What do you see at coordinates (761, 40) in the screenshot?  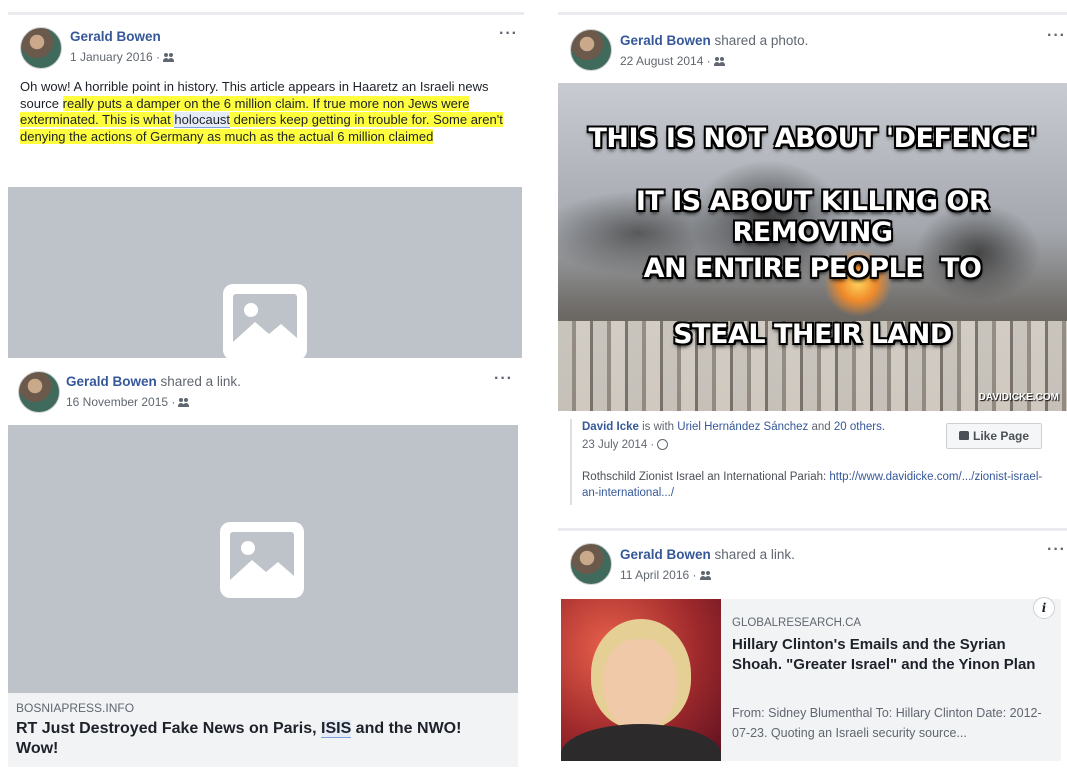 I see `post-action: shared a photo.` at bounding box center [761, 40].